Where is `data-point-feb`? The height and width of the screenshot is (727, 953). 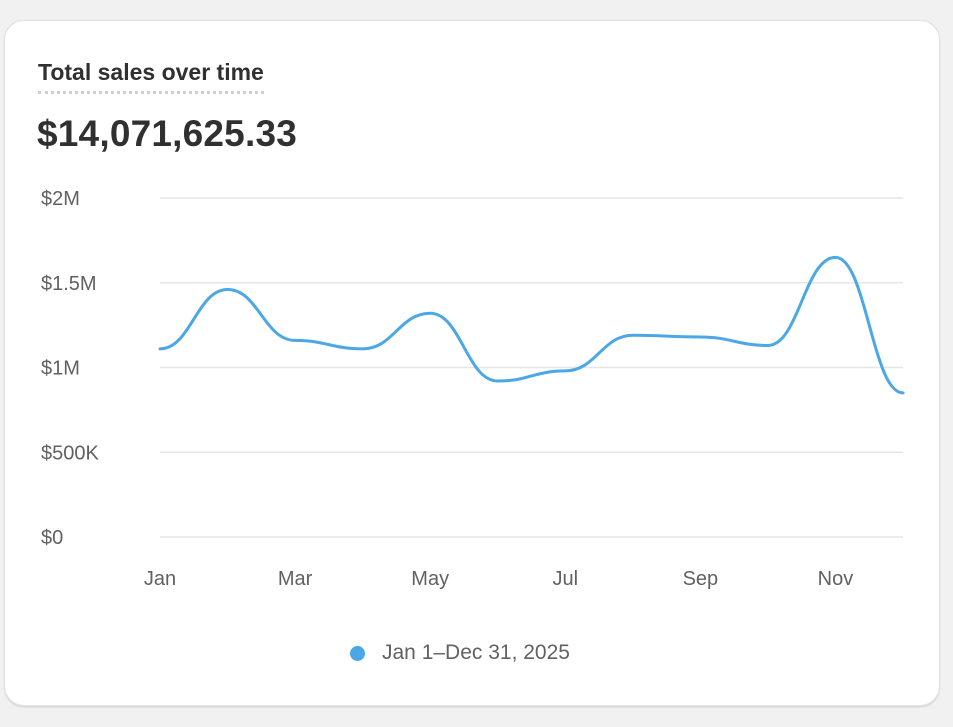 data-point-feb is located at coordinates (228, 290).